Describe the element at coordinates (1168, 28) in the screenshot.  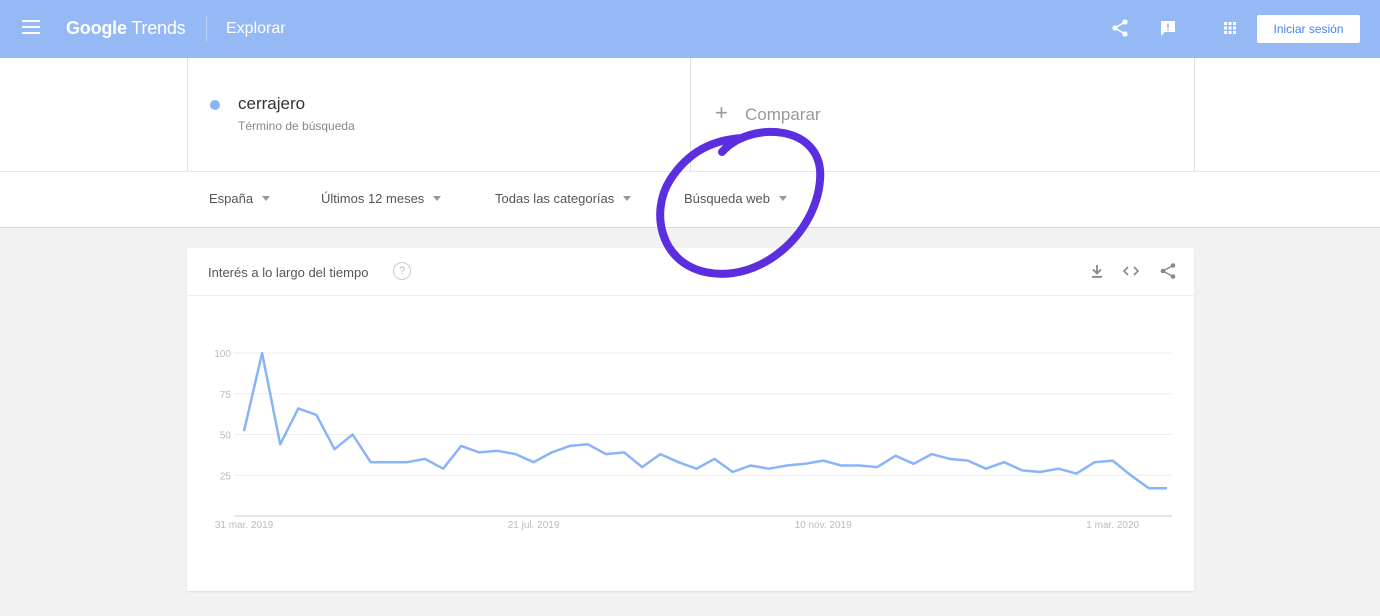
I see `feedback-icon` at that location.